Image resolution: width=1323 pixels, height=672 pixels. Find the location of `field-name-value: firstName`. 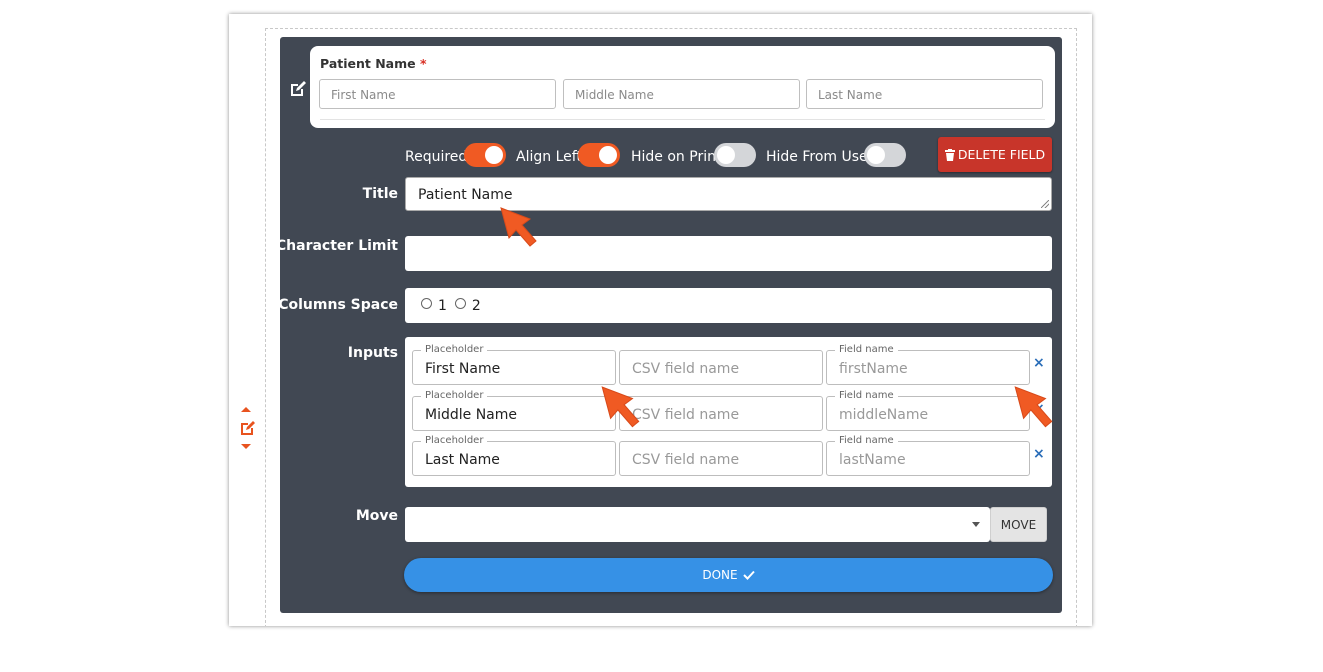

field-name-value: firstName is located at coordinates (873, 369).